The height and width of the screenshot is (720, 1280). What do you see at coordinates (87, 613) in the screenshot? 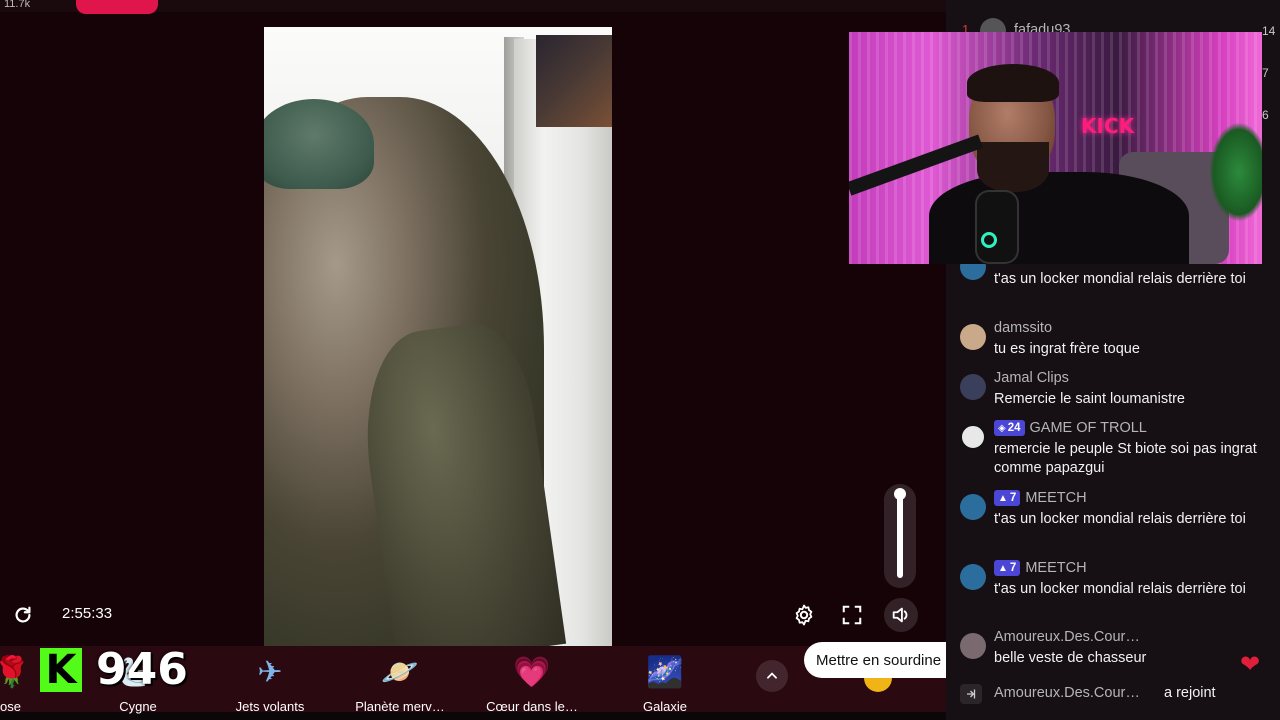
I see `stream-time: 2:55:33` at bounding box center [87, 613].